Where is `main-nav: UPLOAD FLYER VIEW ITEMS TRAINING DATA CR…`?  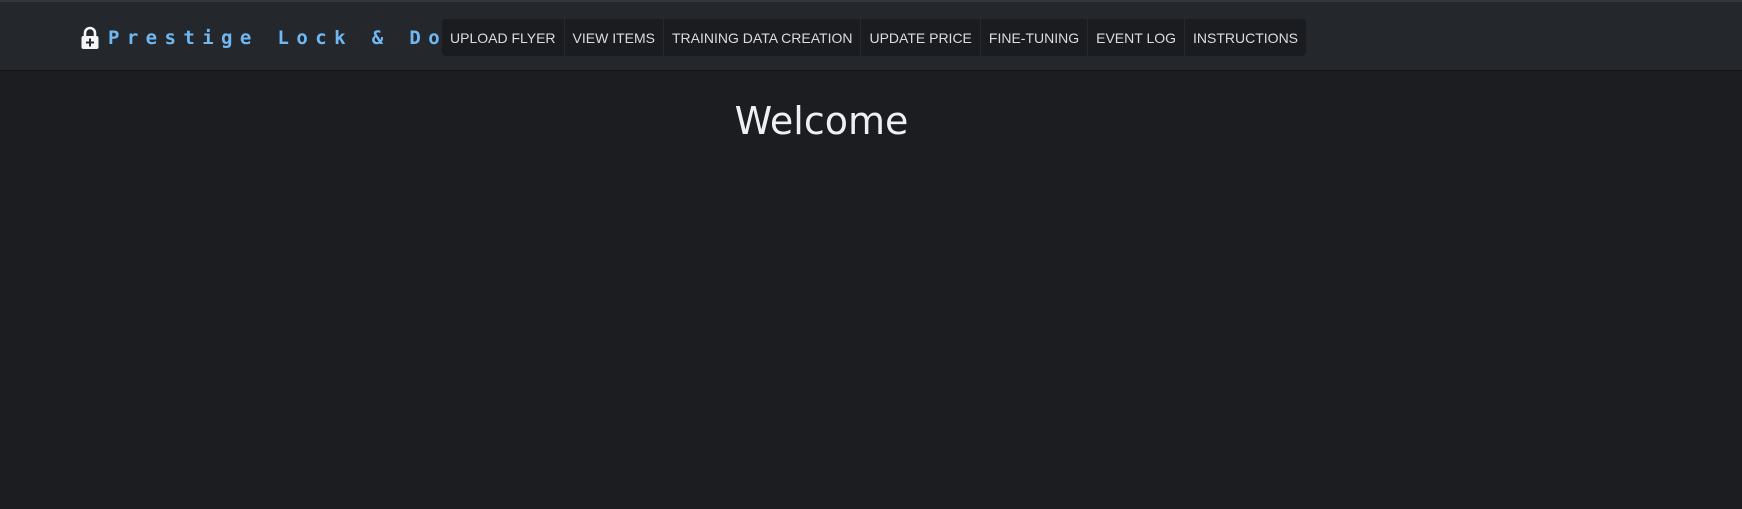
main-nav: UPLOAD FLYER VIEW ITEMS TRAINING DATA CR… is located at coordinates (874, 37).